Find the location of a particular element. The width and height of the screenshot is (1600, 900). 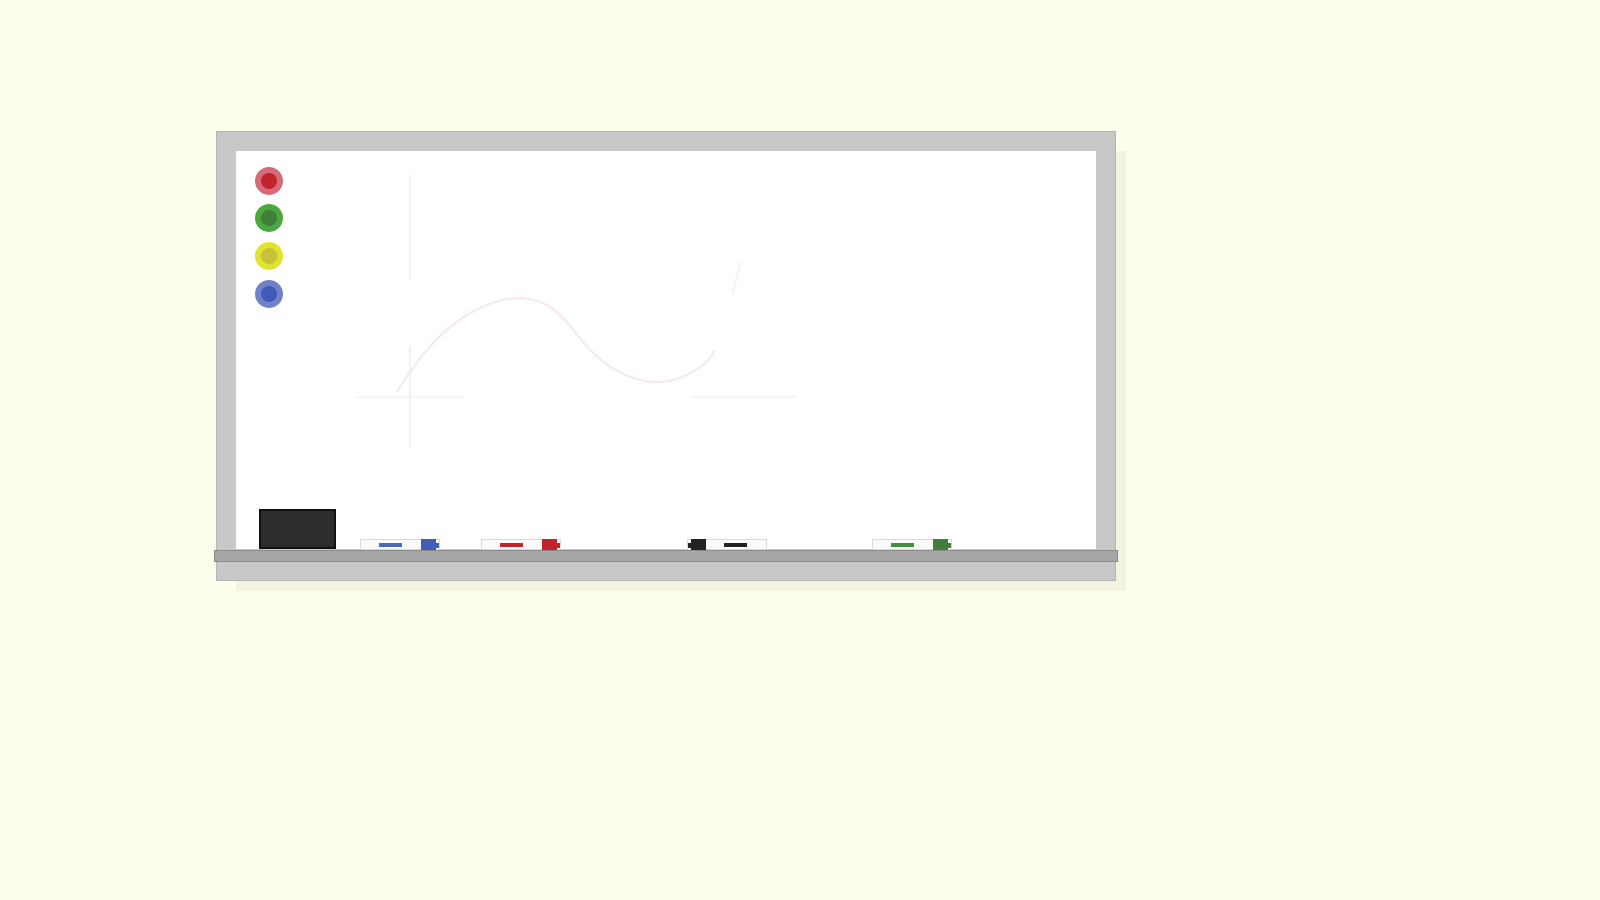

red-magnet is located at coordinates (269, 181).